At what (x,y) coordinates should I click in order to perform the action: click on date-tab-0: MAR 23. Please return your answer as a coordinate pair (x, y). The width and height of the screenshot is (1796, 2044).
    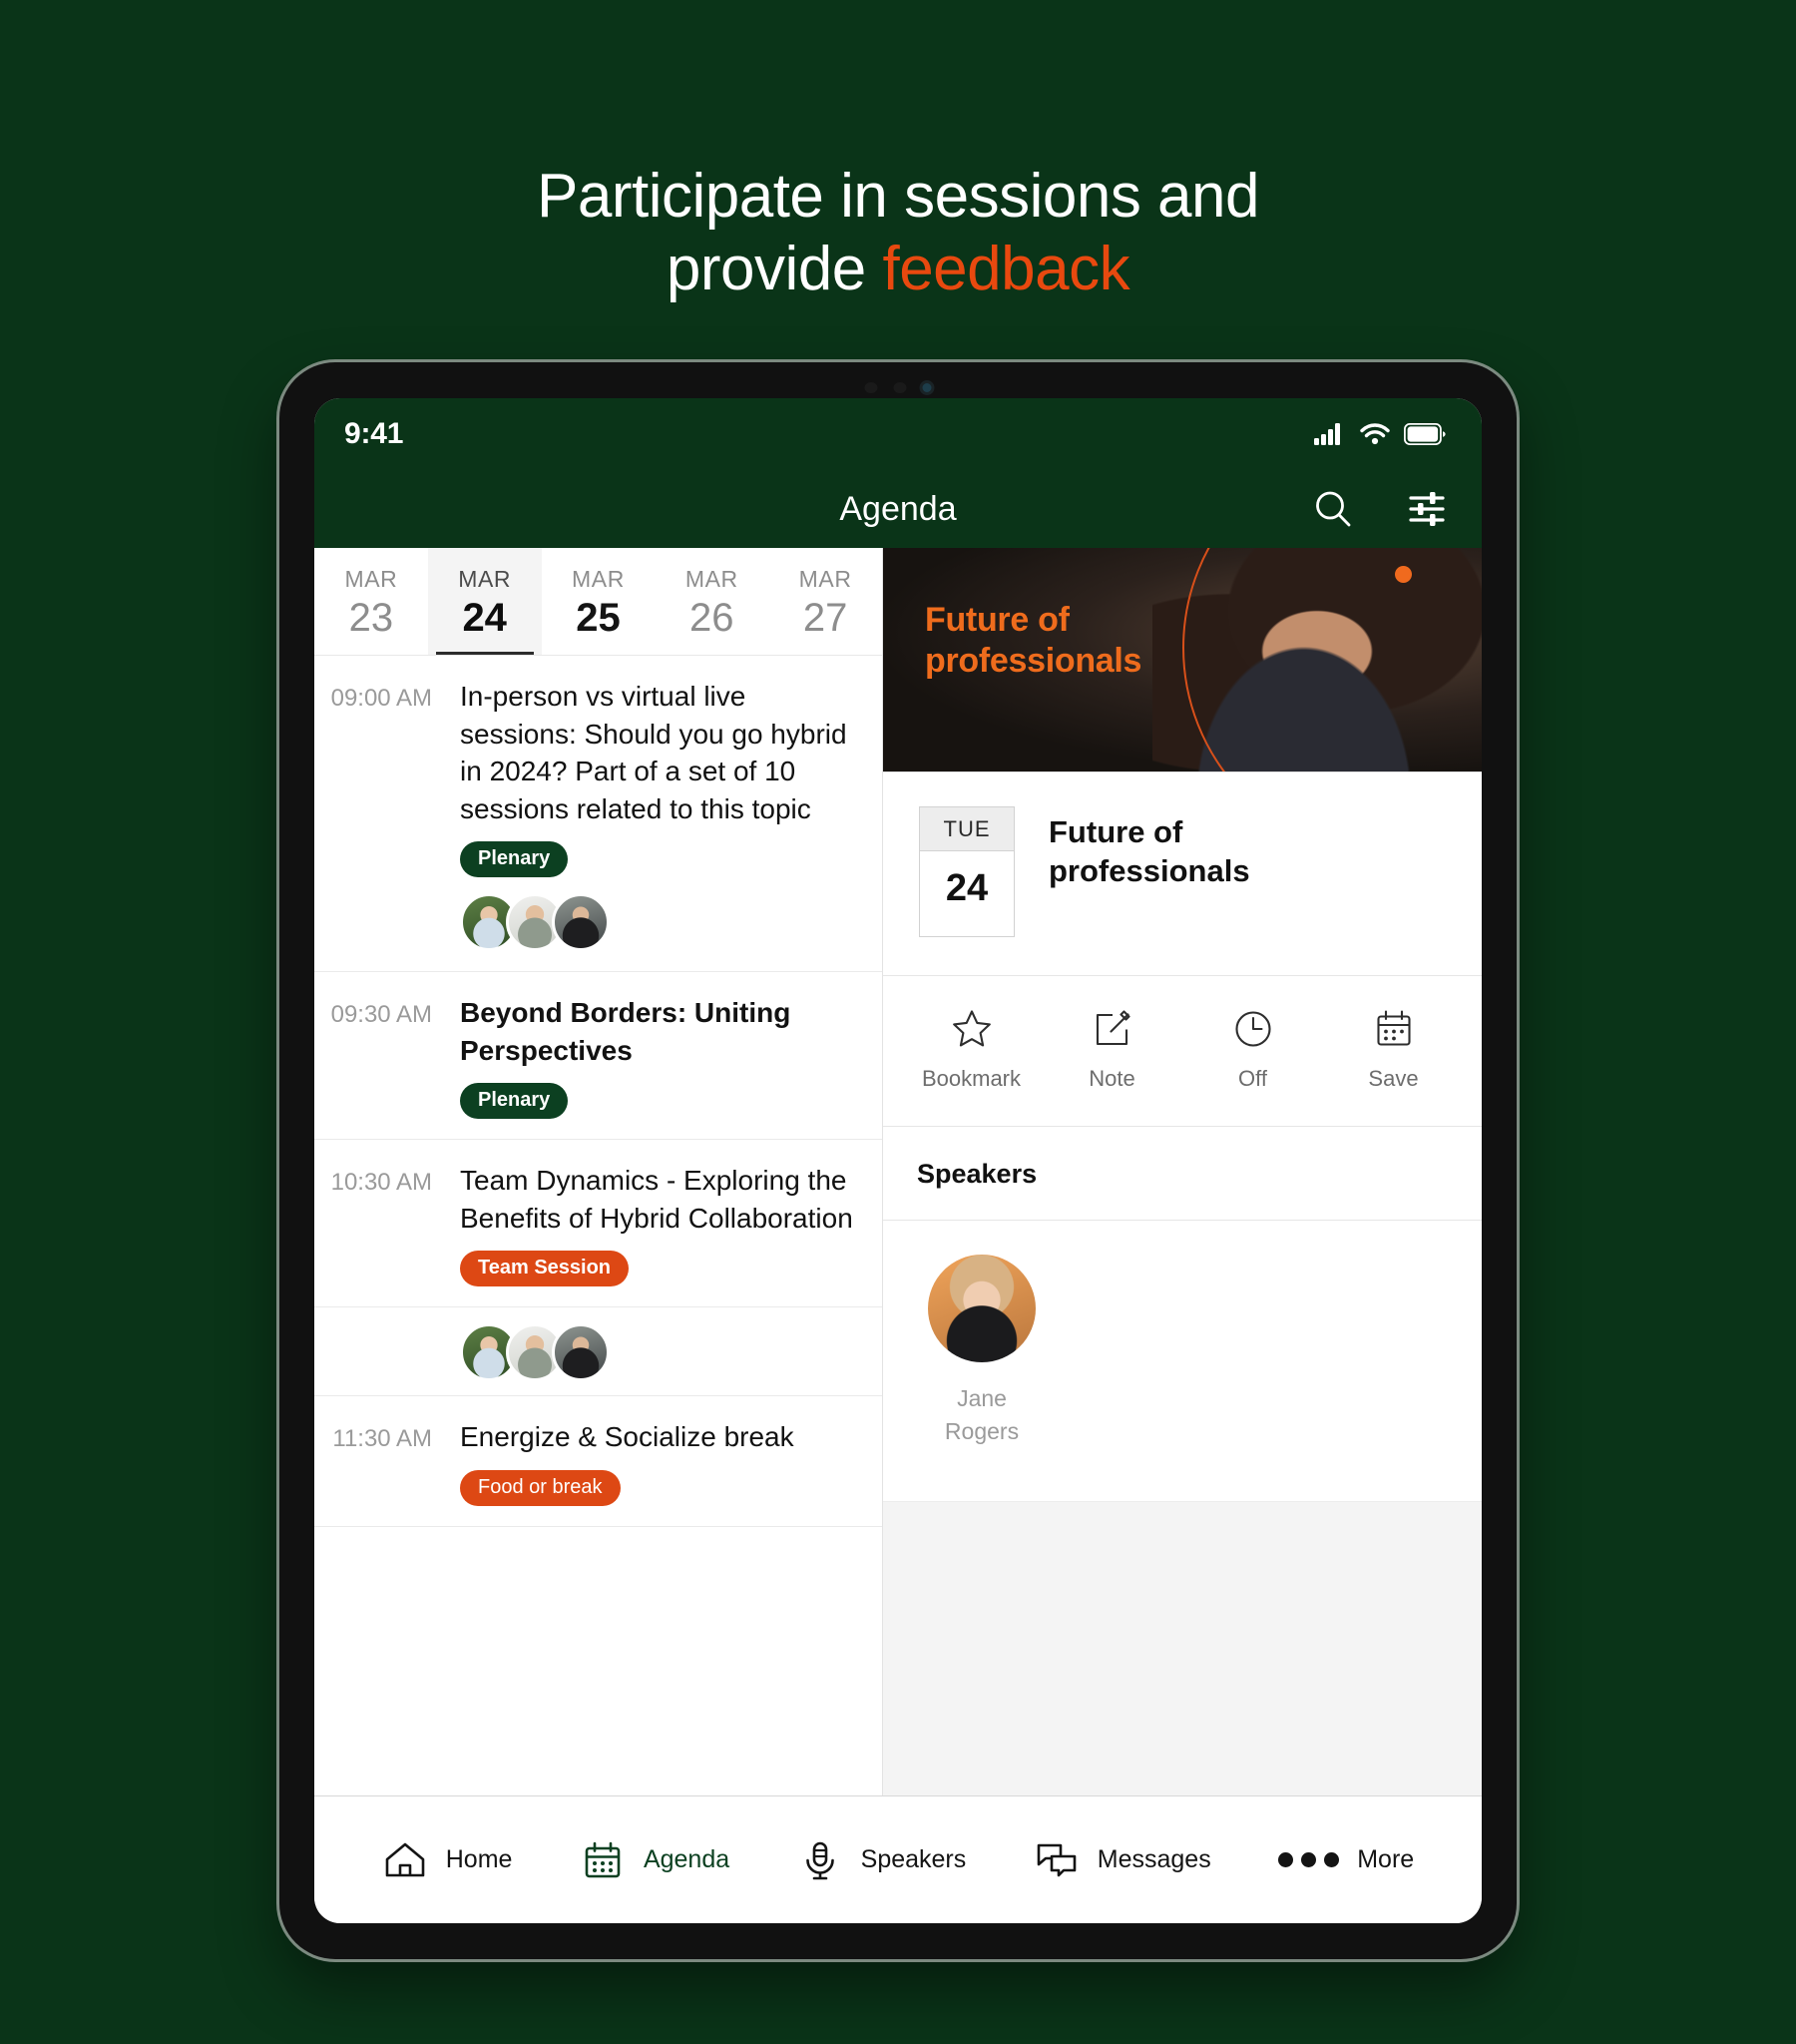
    Looking at the image, I should click on (371, 601).